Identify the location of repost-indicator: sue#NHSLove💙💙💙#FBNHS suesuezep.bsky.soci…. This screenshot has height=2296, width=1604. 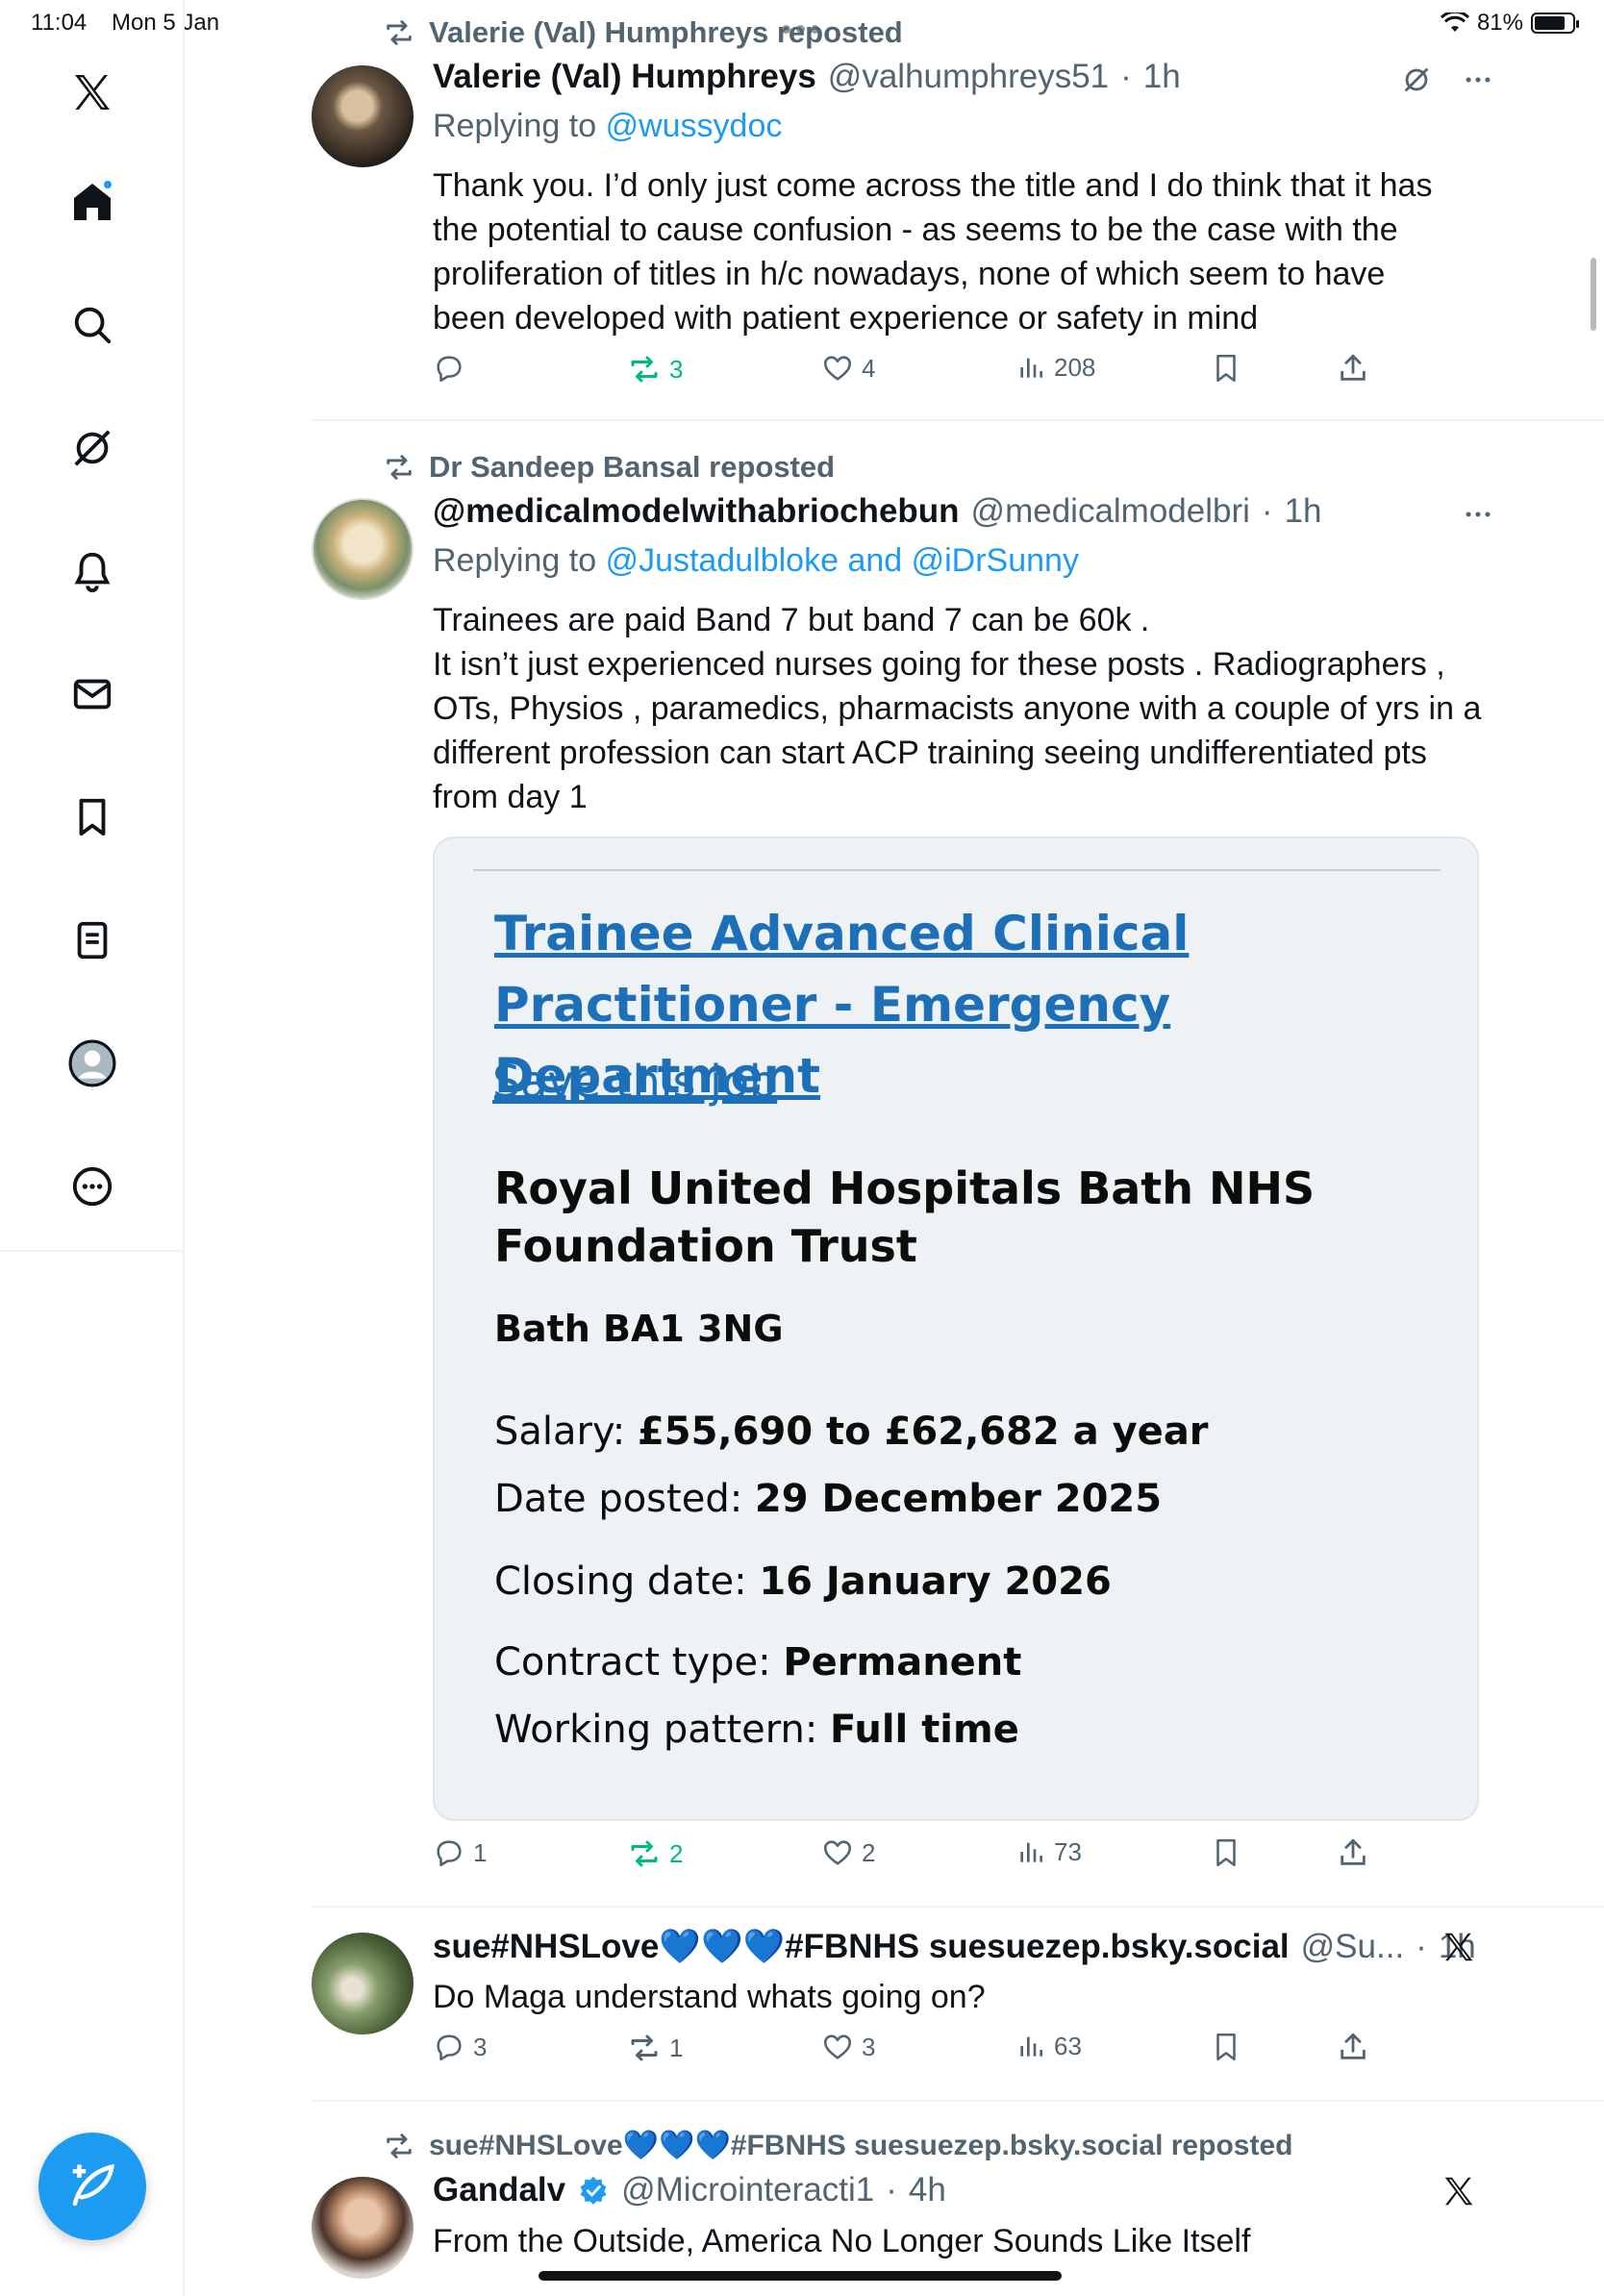
(837, 2145).